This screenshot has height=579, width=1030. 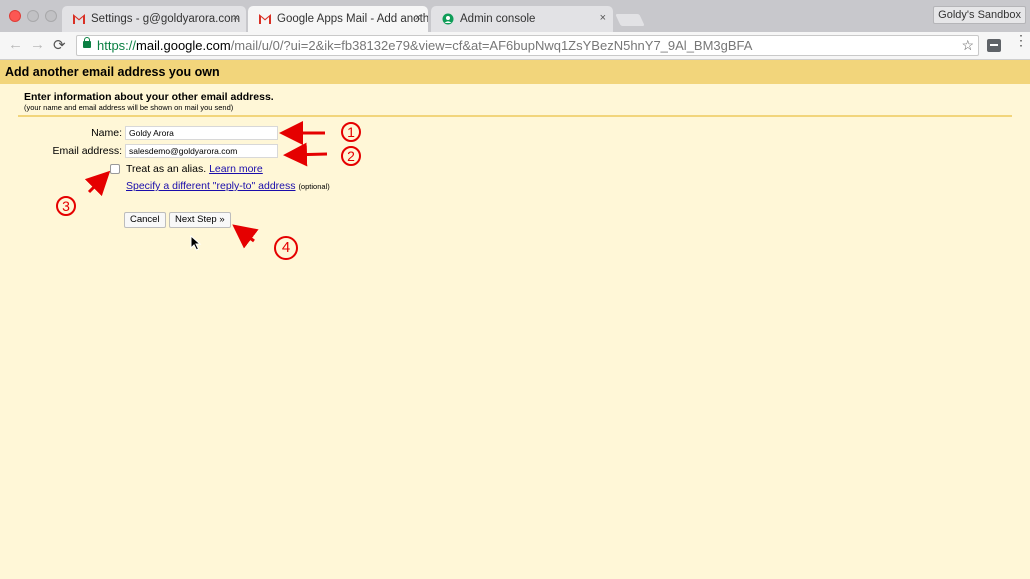 What do you see at coordinates (33, 16) in the screenshot?
I see `minimize-window-button` at bounding box center [33, 16].